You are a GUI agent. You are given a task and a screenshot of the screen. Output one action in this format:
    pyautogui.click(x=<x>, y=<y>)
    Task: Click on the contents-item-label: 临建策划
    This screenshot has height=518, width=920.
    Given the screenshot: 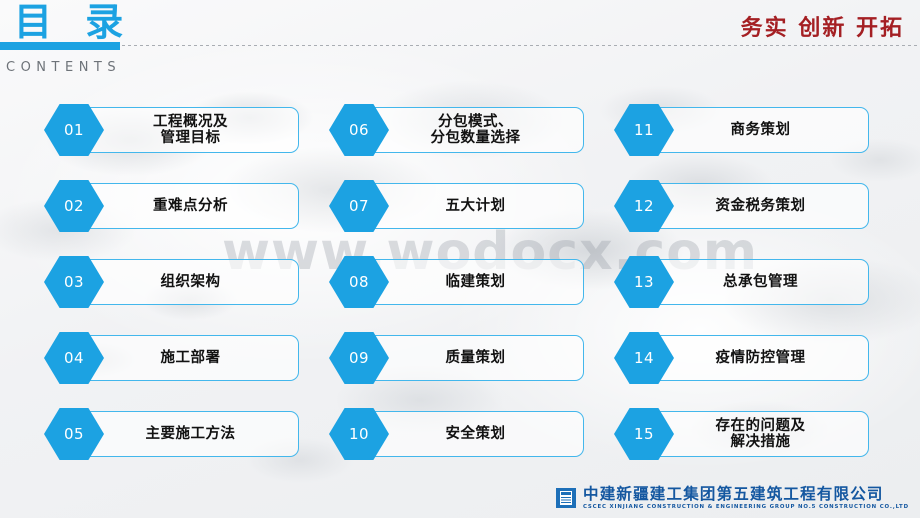 What is the action you would take?
    pyautogui.click(x=475, y=281)
    